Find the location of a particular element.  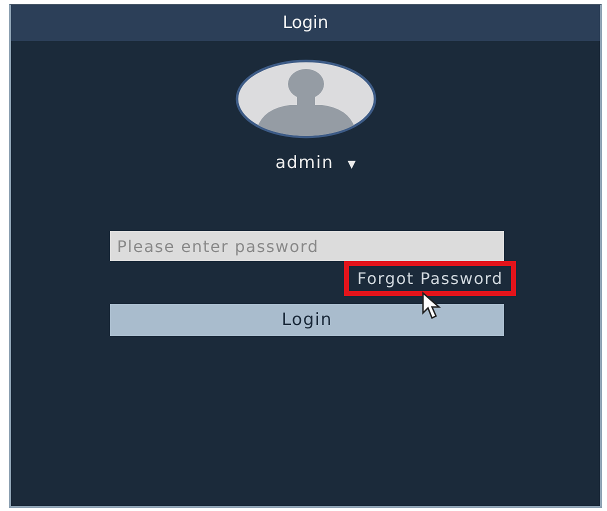

user-avatar-icon is located at coordinates (305, 99).